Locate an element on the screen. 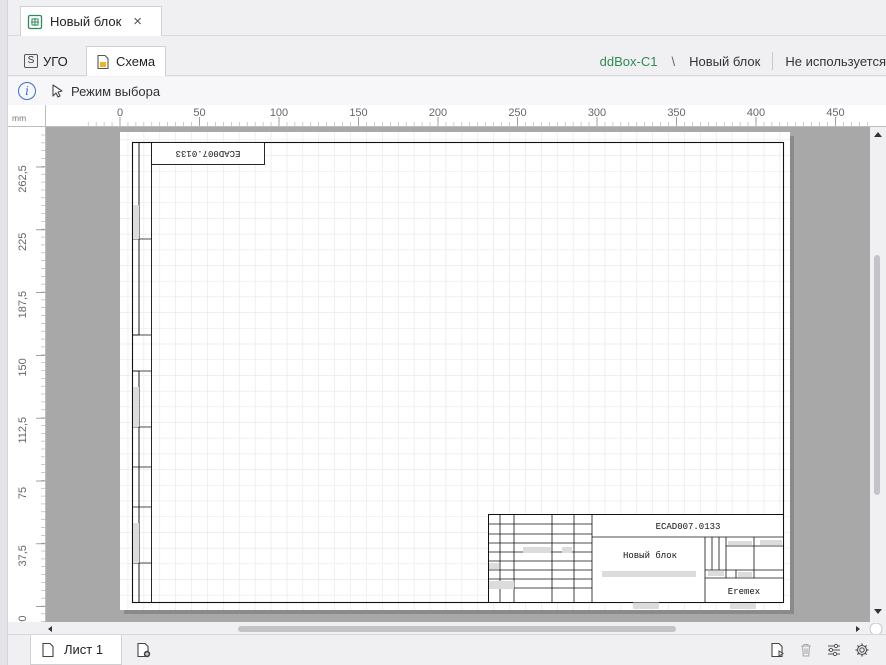  h-ruler-label: 450 is located at coordinates (835, 113).